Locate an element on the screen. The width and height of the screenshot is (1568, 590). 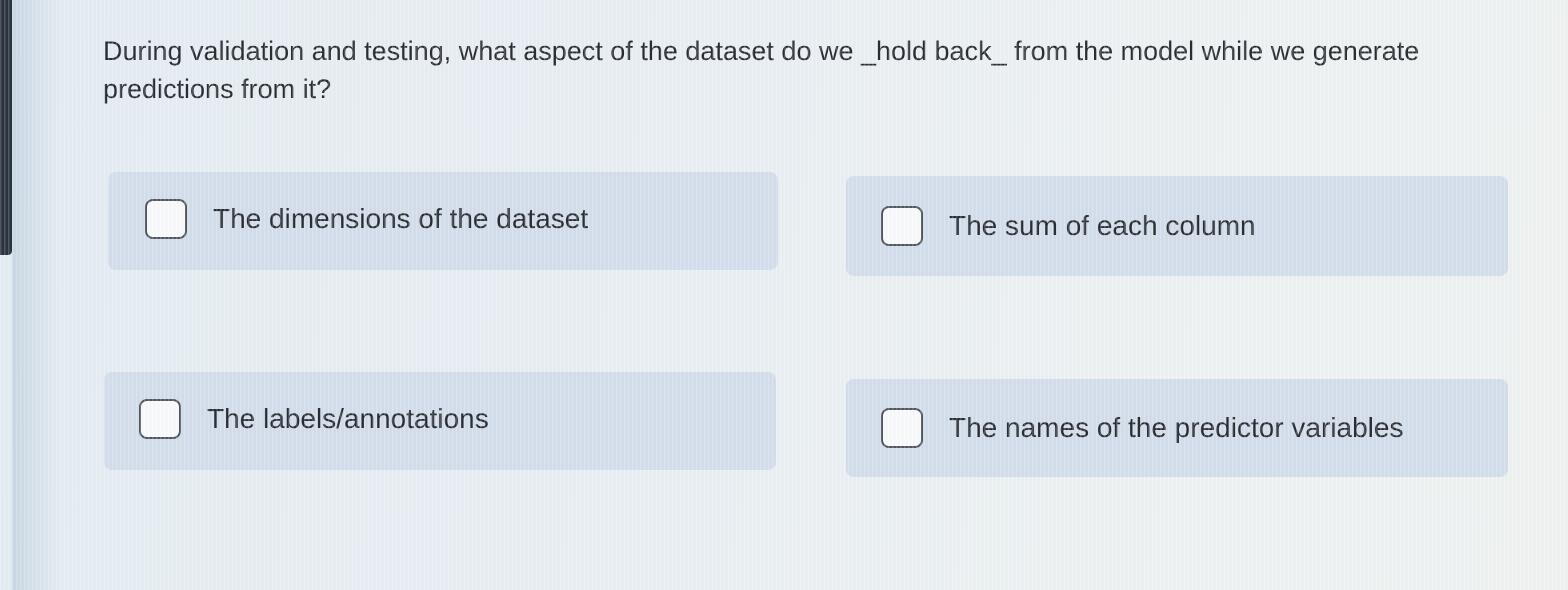
answer-option-dimensions: The dimensions of the dataset is located at coordinates (443, 221).